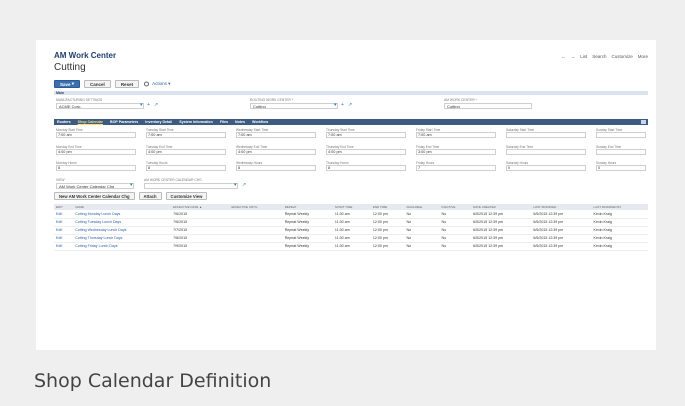 The height and width of the screenshot is (406, 685). What do you see at coordinates (200, 238) in the screenshot?
I see `table-cell: 7/8/2015` at bounding box center [200, 238].